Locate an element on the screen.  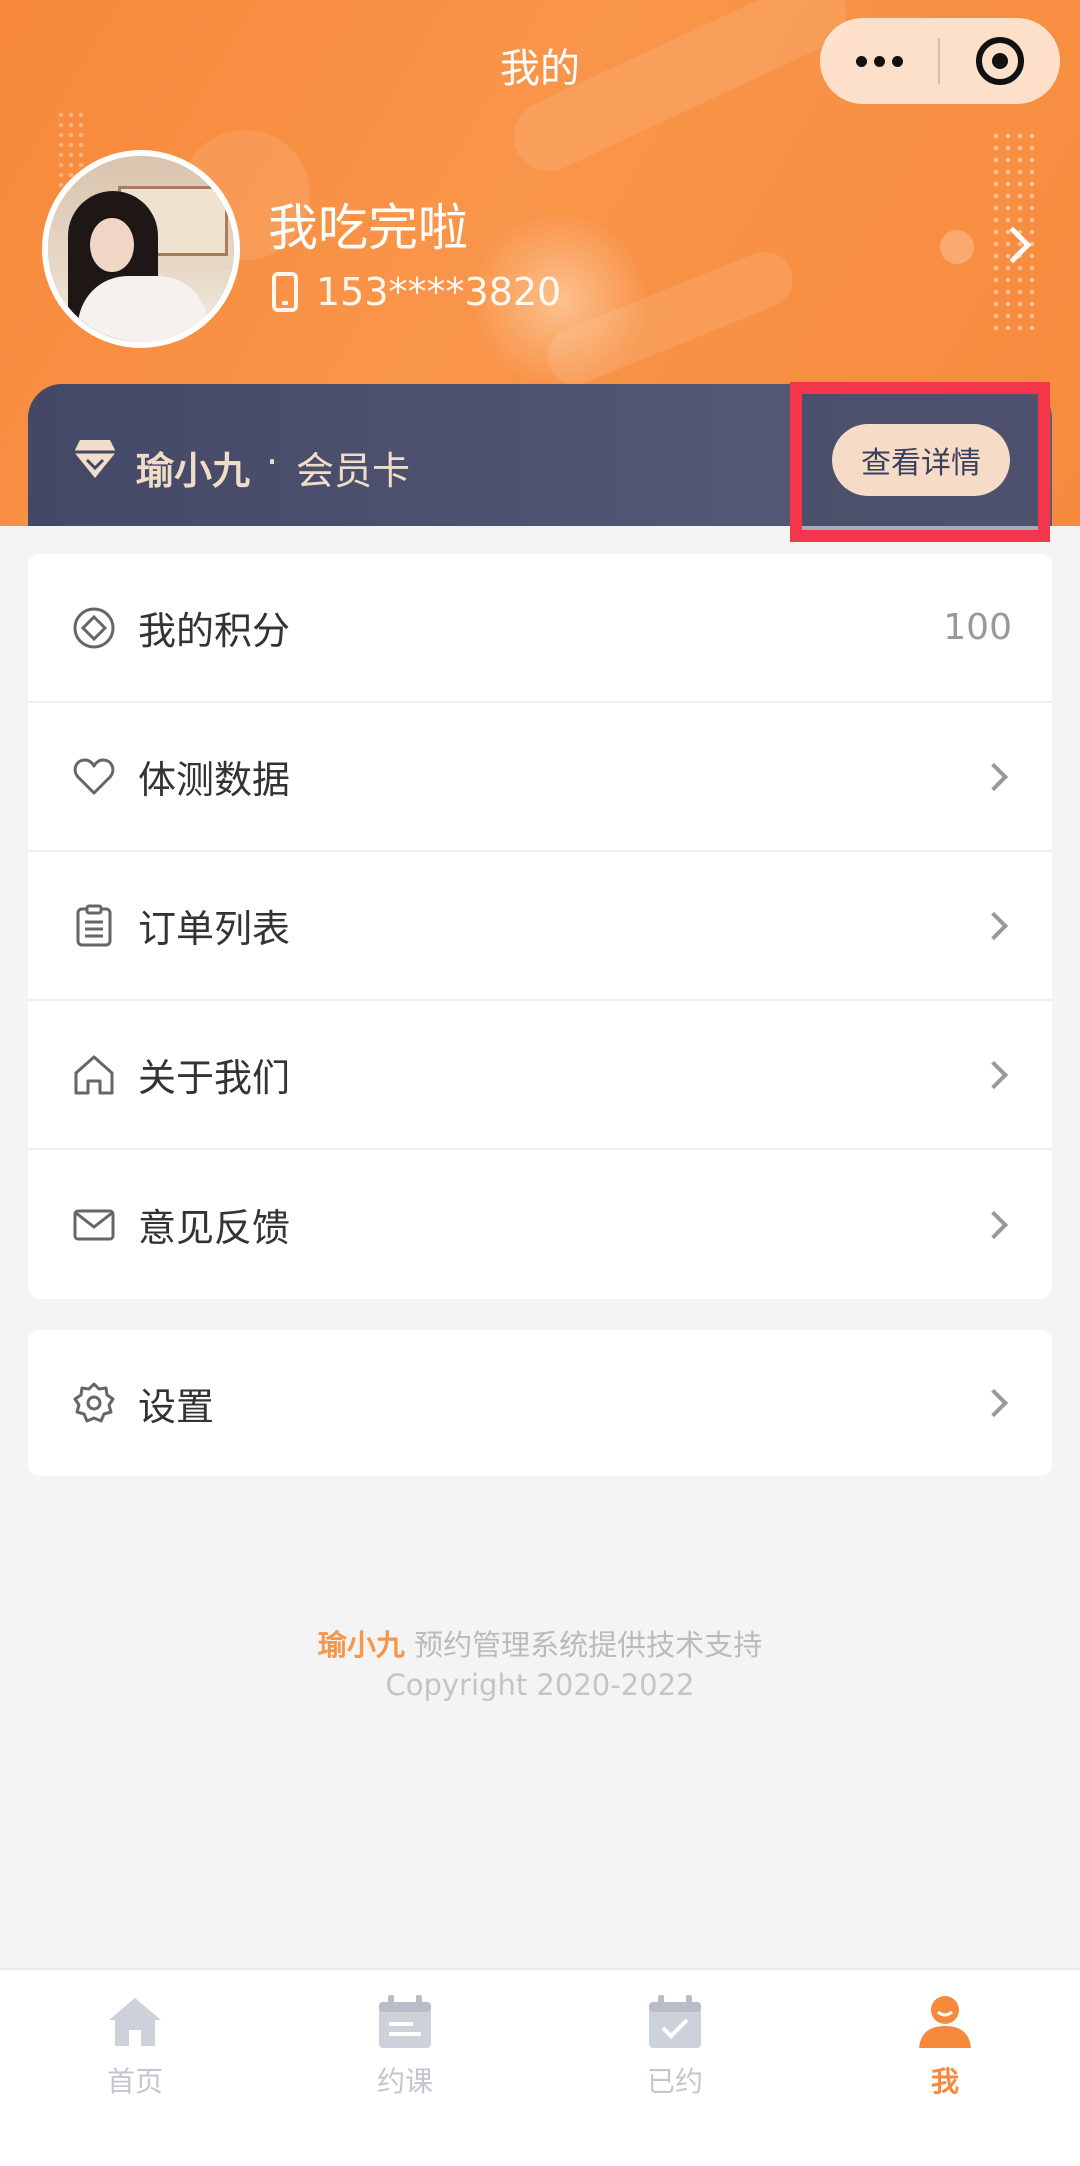
points-icon is located at coordinates (94, 628).